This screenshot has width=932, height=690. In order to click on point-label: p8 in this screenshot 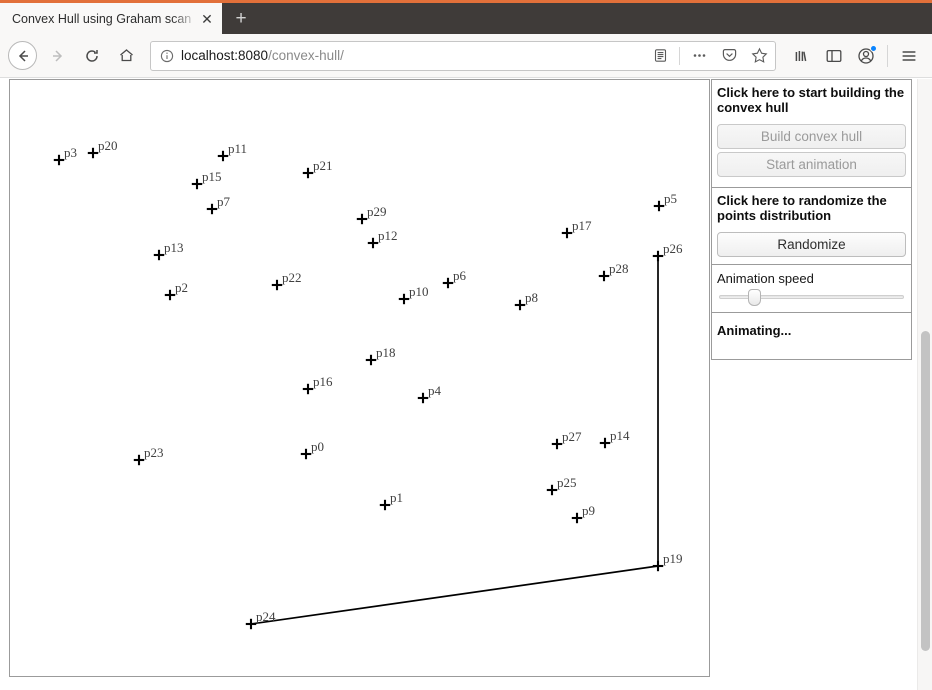, I will do `click(531, 297)`.